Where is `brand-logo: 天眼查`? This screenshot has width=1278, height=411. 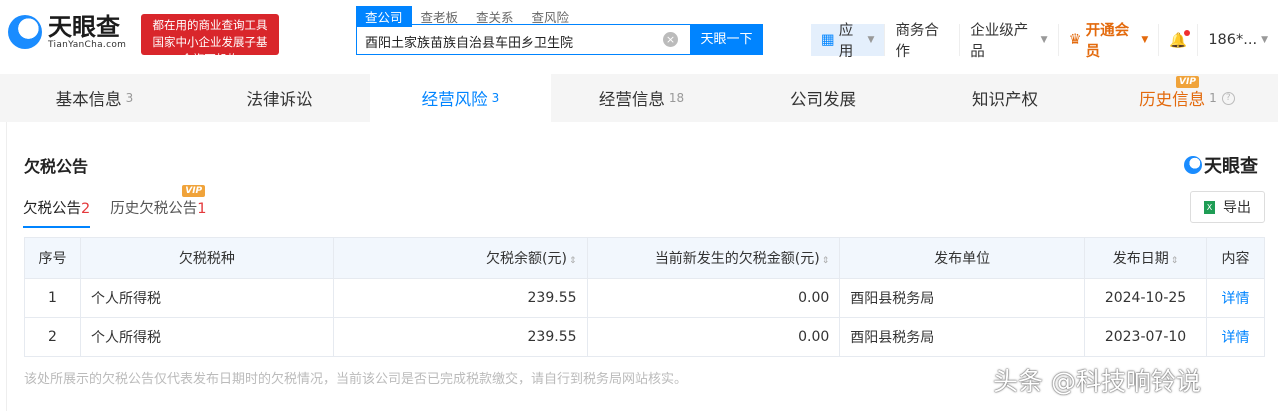 brand-logo: 天眼查 is located at coordinates (1221, 165).